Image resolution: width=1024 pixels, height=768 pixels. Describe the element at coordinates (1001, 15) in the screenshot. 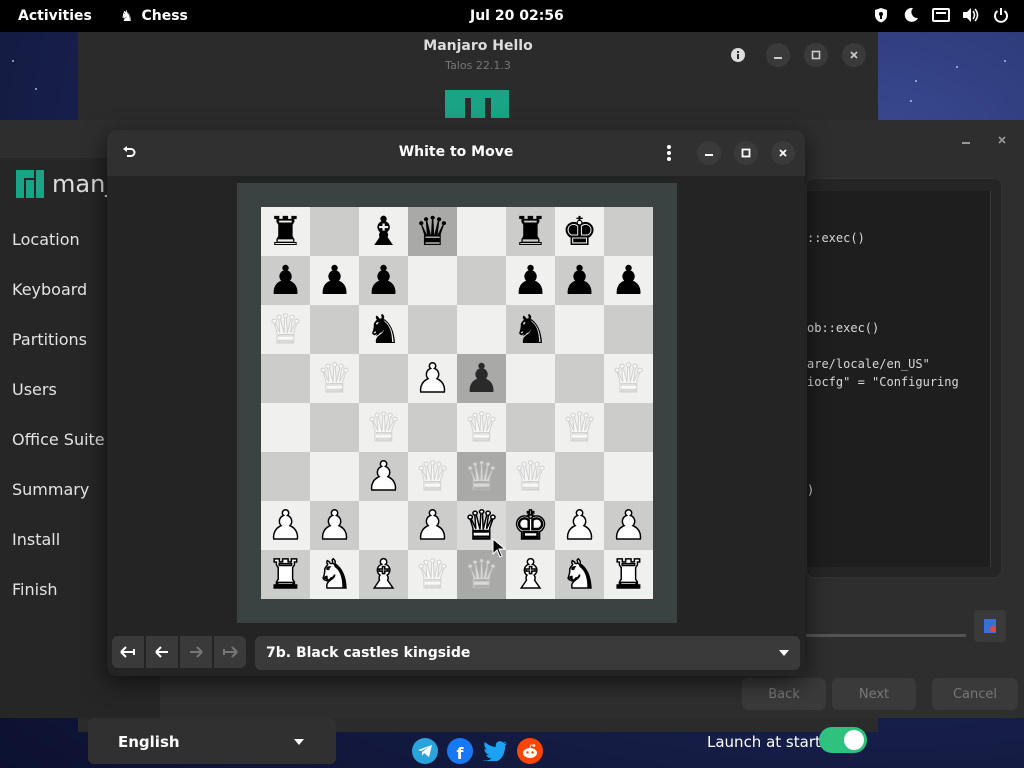

I see `power-icon` at that location.